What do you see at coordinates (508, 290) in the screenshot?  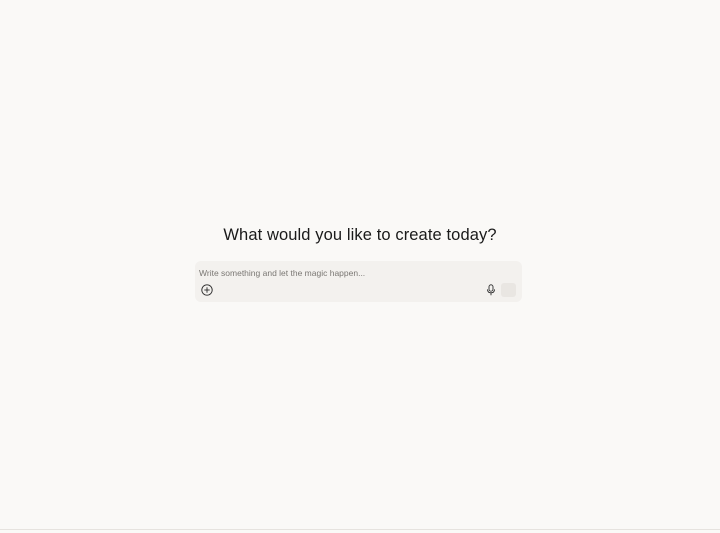 I see `send-button` at bounding box center [508, 290].